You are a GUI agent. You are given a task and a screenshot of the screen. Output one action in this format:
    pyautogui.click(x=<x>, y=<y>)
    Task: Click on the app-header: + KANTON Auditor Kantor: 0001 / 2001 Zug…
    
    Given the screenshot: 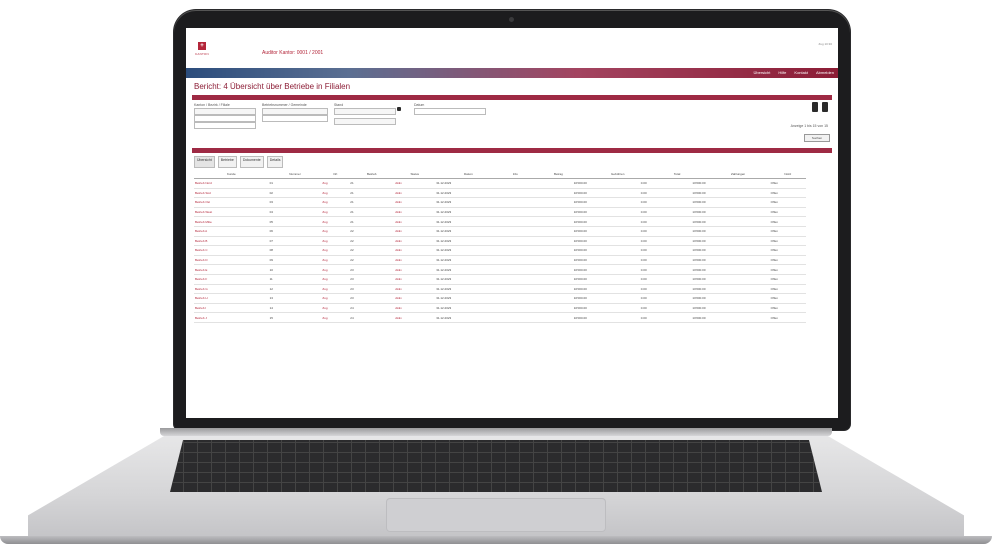 What is the action you would take?
    pyautogui.click(x=512, y=48)
    